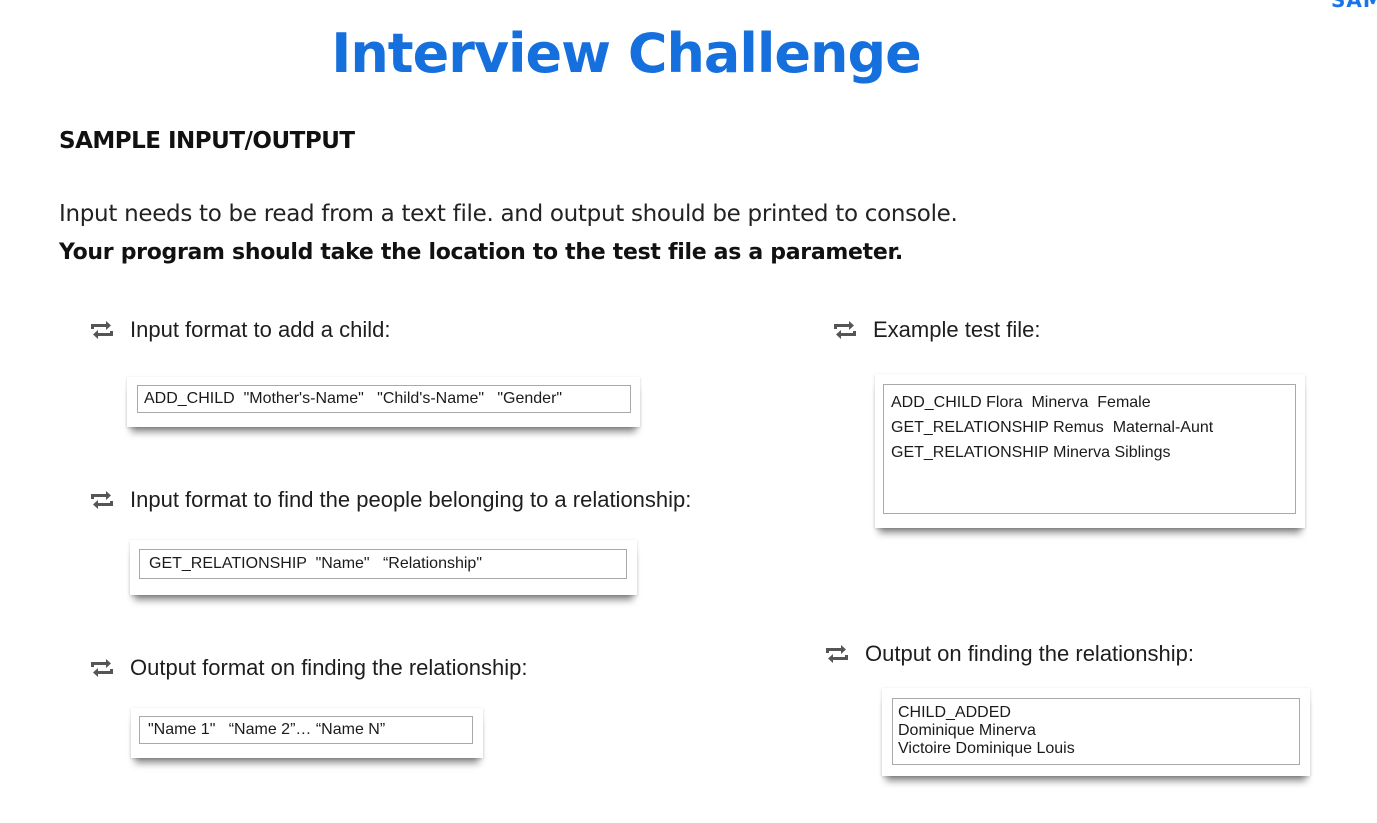  I want to click on code-line: "Name 1" “Name 2”… “Name N”, so click(267, 729).